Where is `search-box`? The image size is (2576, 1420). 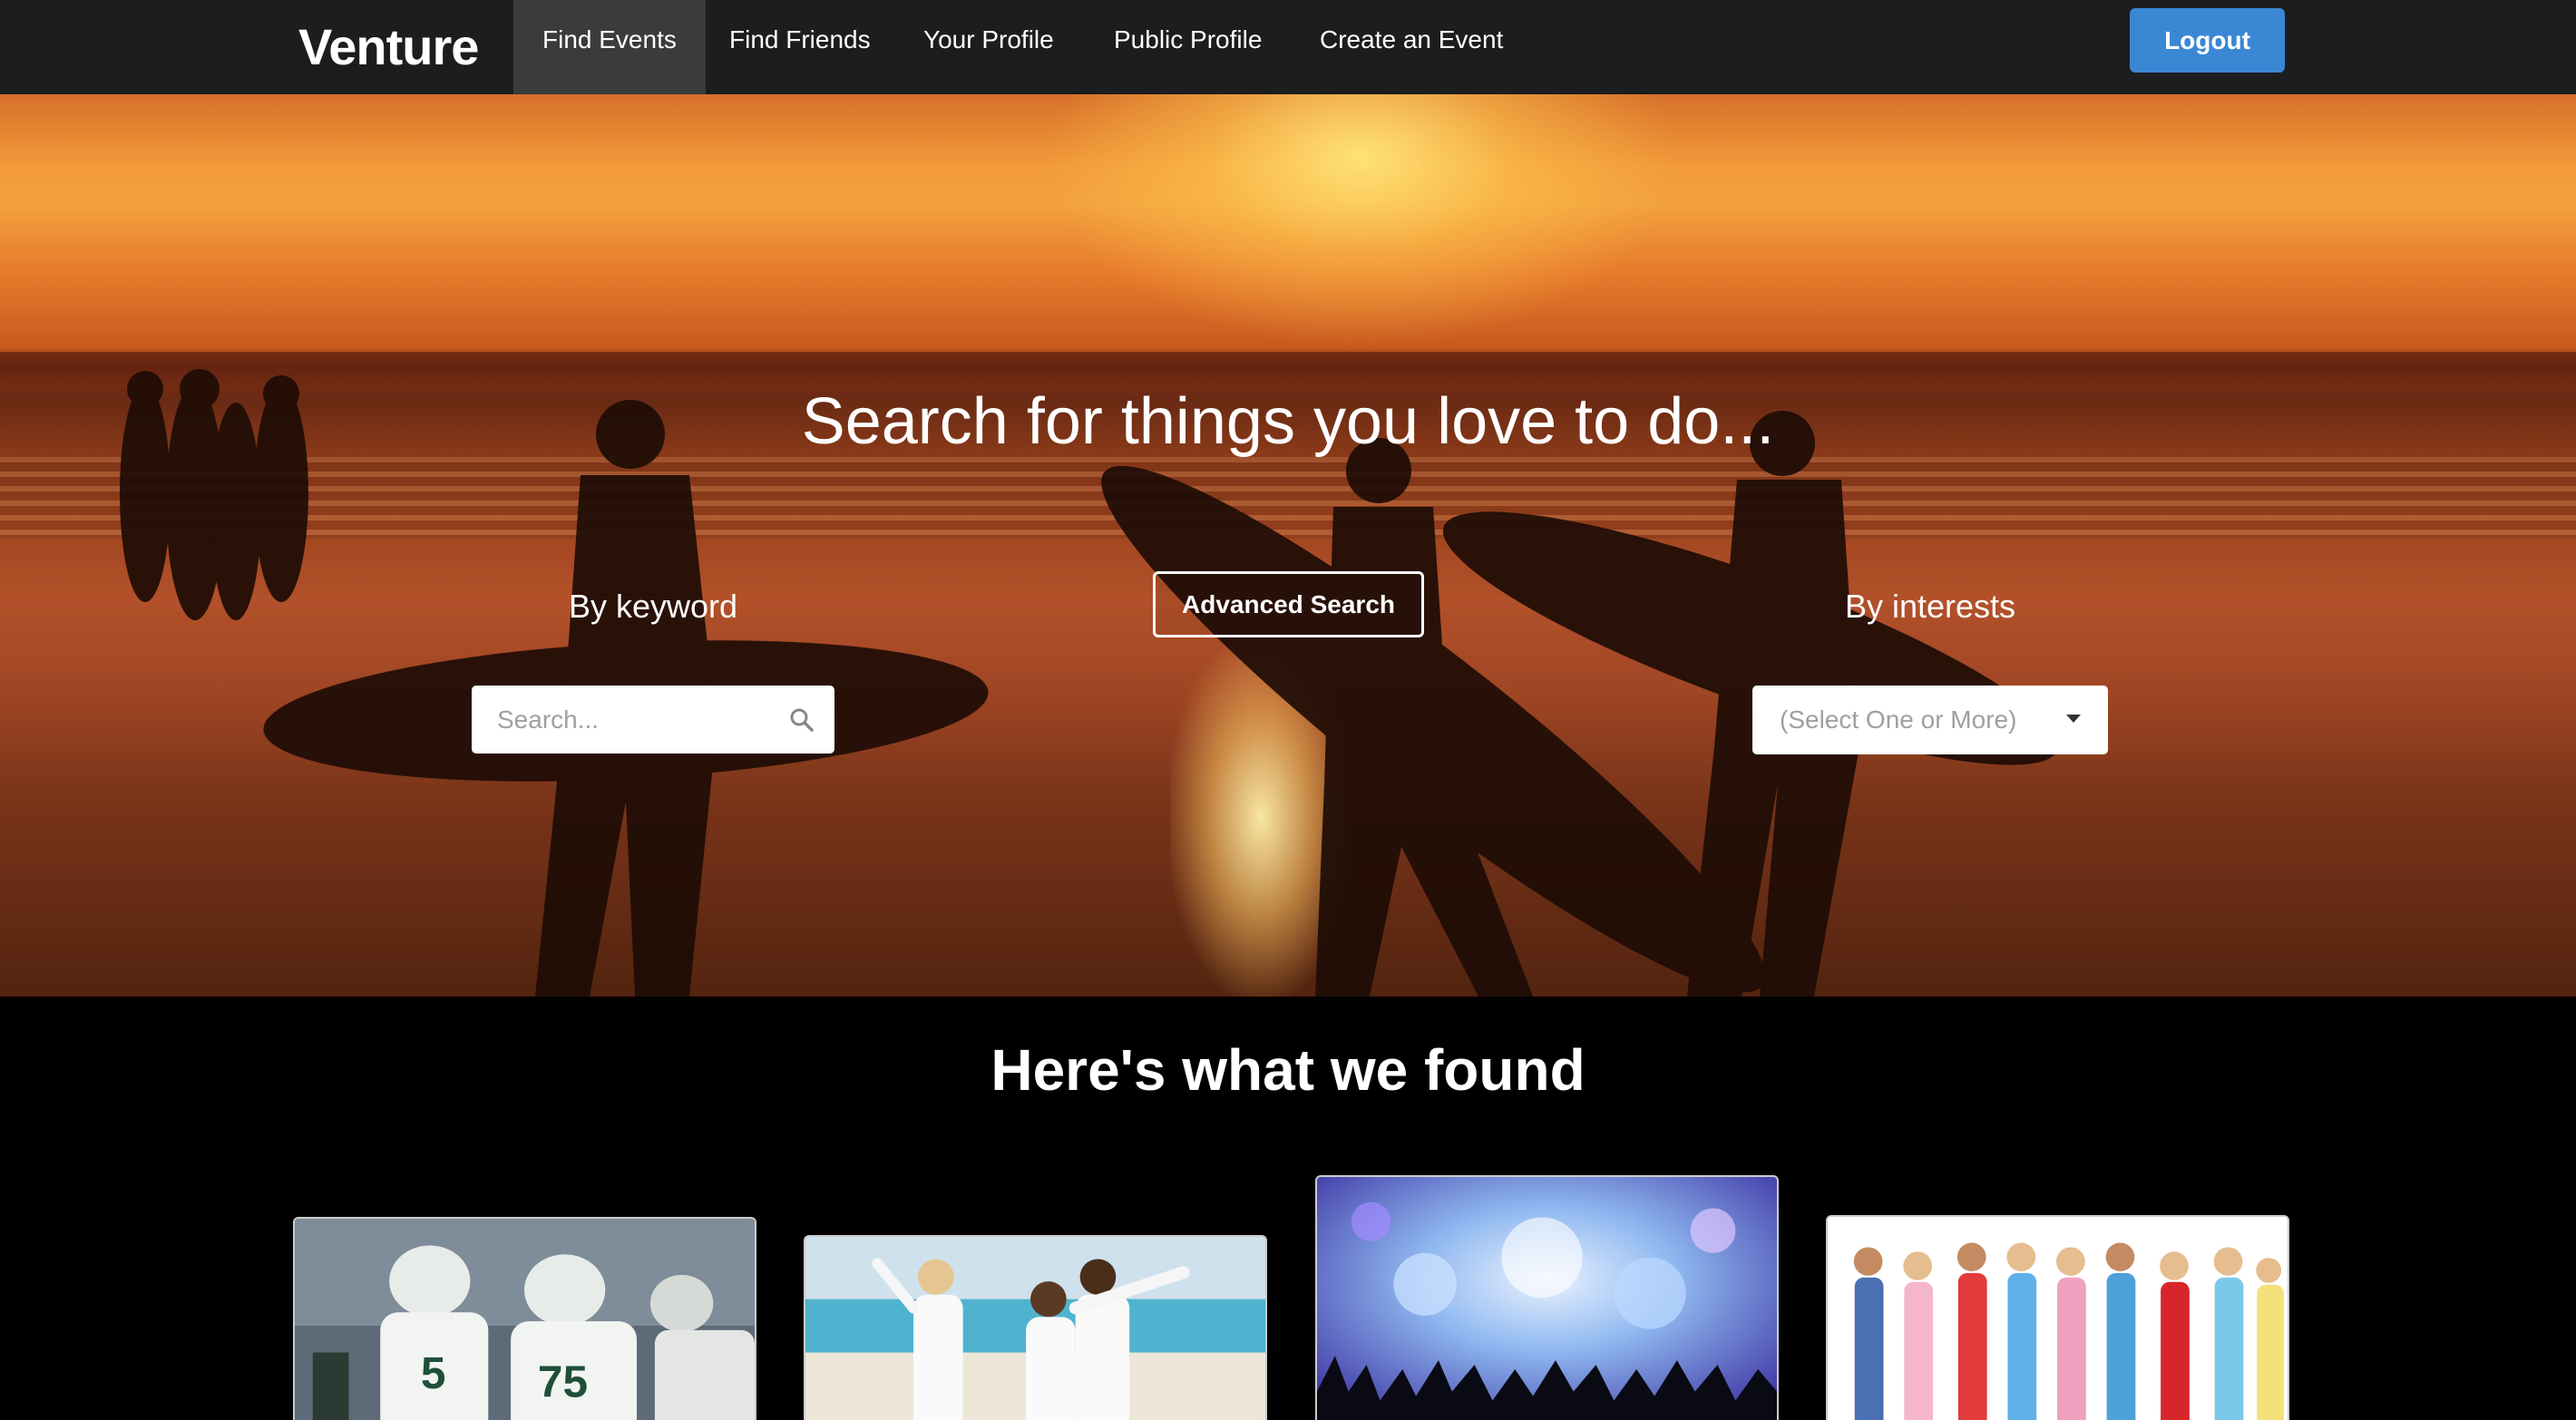 search-box is located at coordinates (653, 720).